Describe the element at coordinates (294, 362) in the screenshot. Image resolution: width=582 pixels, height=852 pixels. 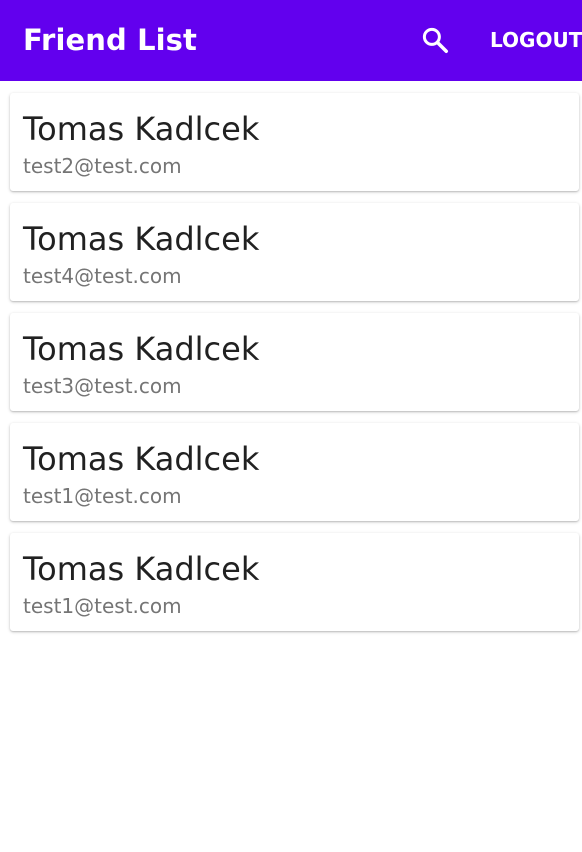
I see `friend-card: Tomas Kadlcek test3@test.com` at that location.